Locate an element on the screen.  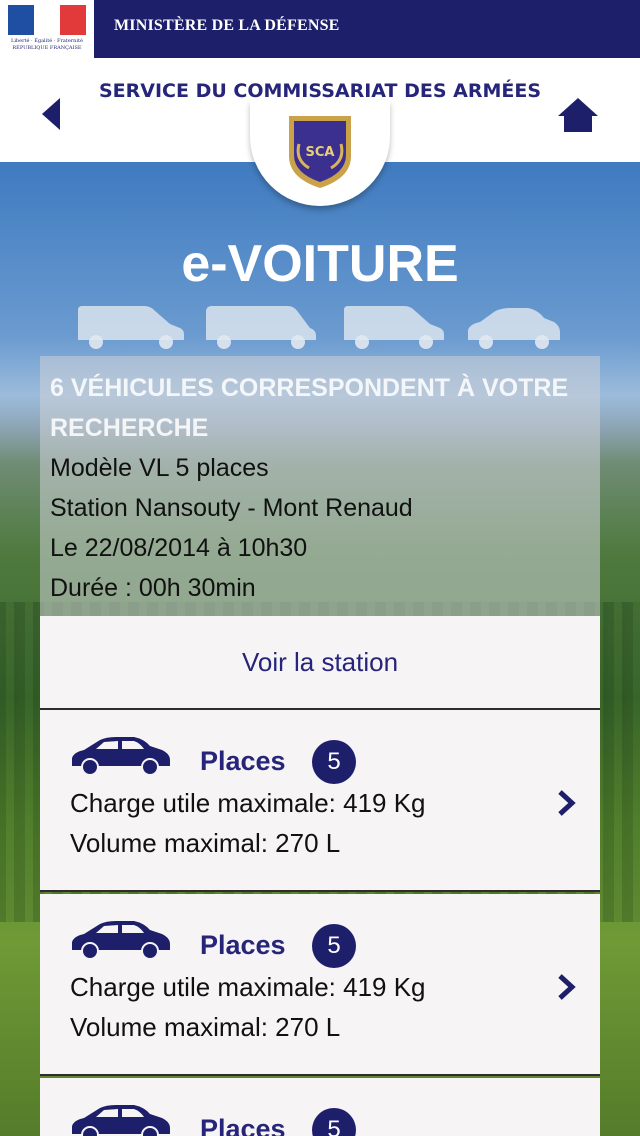
home-button is located at coordinates (578, 116).